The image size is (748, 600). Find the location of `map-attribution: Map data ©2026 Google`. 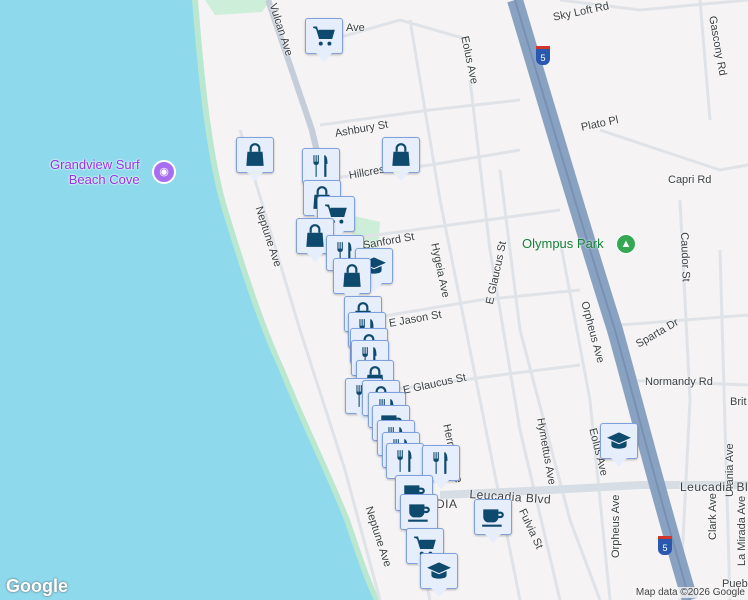

map-attribution: Map data ©2026 Google is located at coordinates (690, 592).